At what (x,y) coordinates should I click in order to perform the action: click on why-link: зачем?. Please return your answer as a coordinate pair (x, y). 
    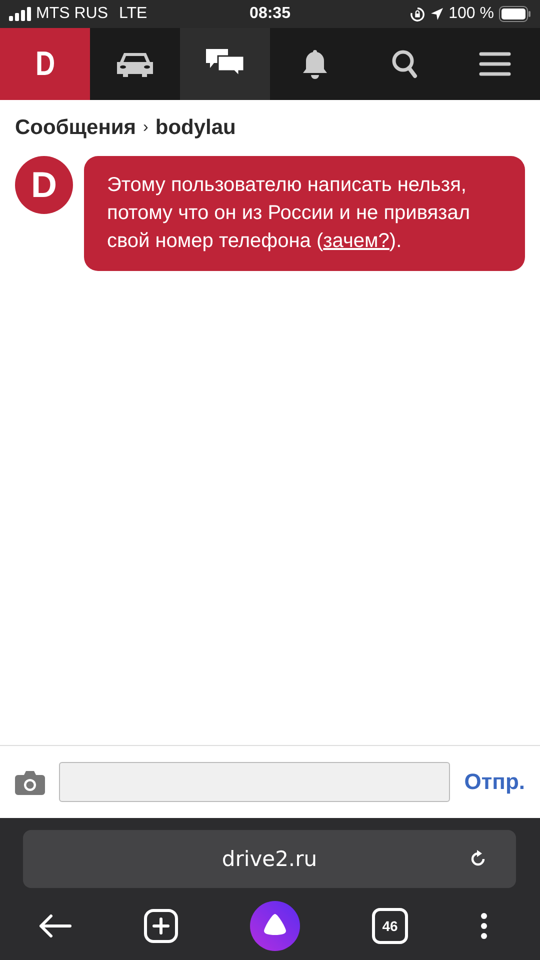
    Looking at the image, I should click on (356, 241).